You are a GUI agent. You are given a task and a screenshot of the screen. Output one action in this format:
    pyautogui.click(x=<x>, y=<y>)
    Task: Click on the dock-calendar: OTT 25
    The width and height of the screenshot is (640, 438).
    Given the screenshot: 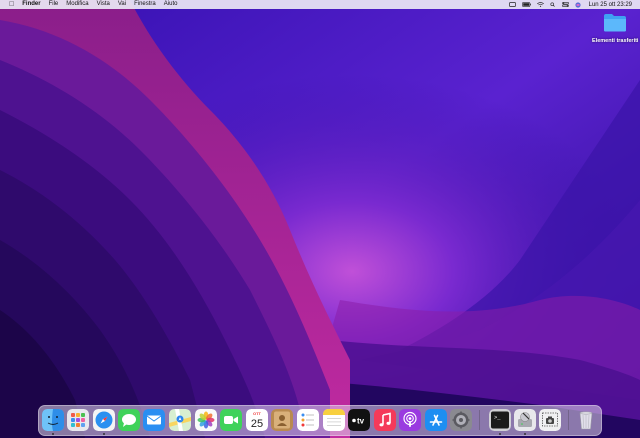 What is the action you would take?
    pyautogui.click(x=257, y=420)
    